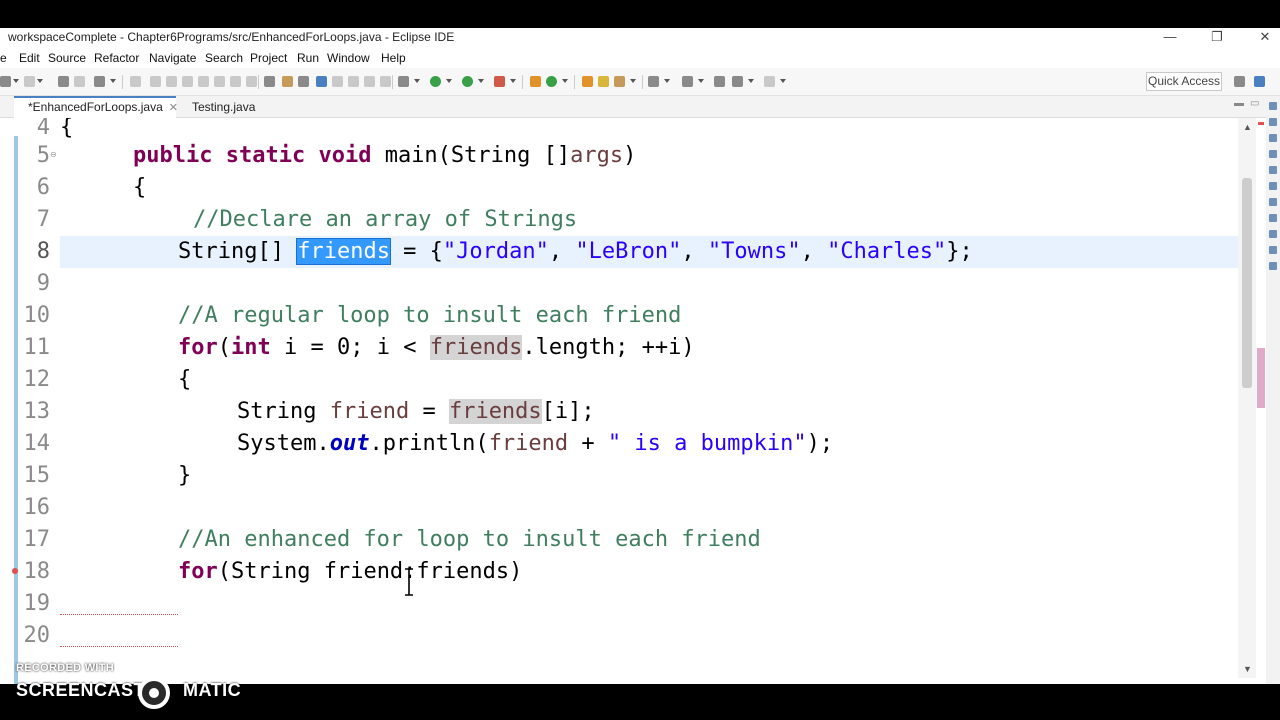  I want to click on selected-text: friends, so click(343, 251).